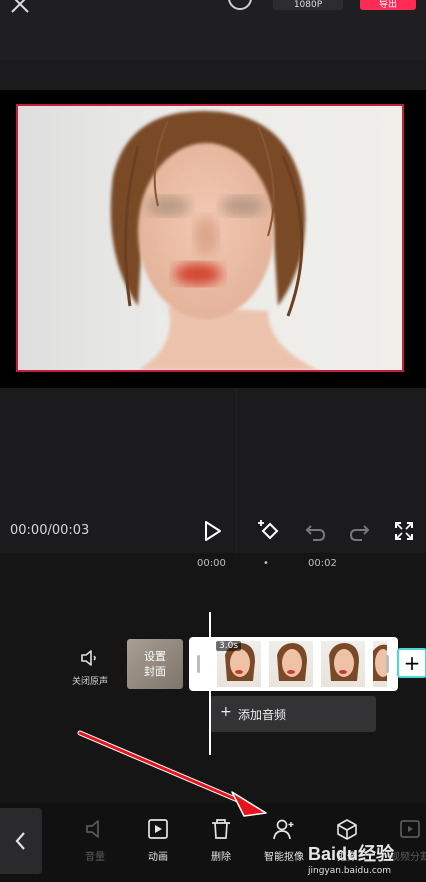 This screenshot has height=882, width=426. What do you see at coordinates (95, 857) in the screenshot?
I see `tool-label: 音量` at bounding box center [95, 857].